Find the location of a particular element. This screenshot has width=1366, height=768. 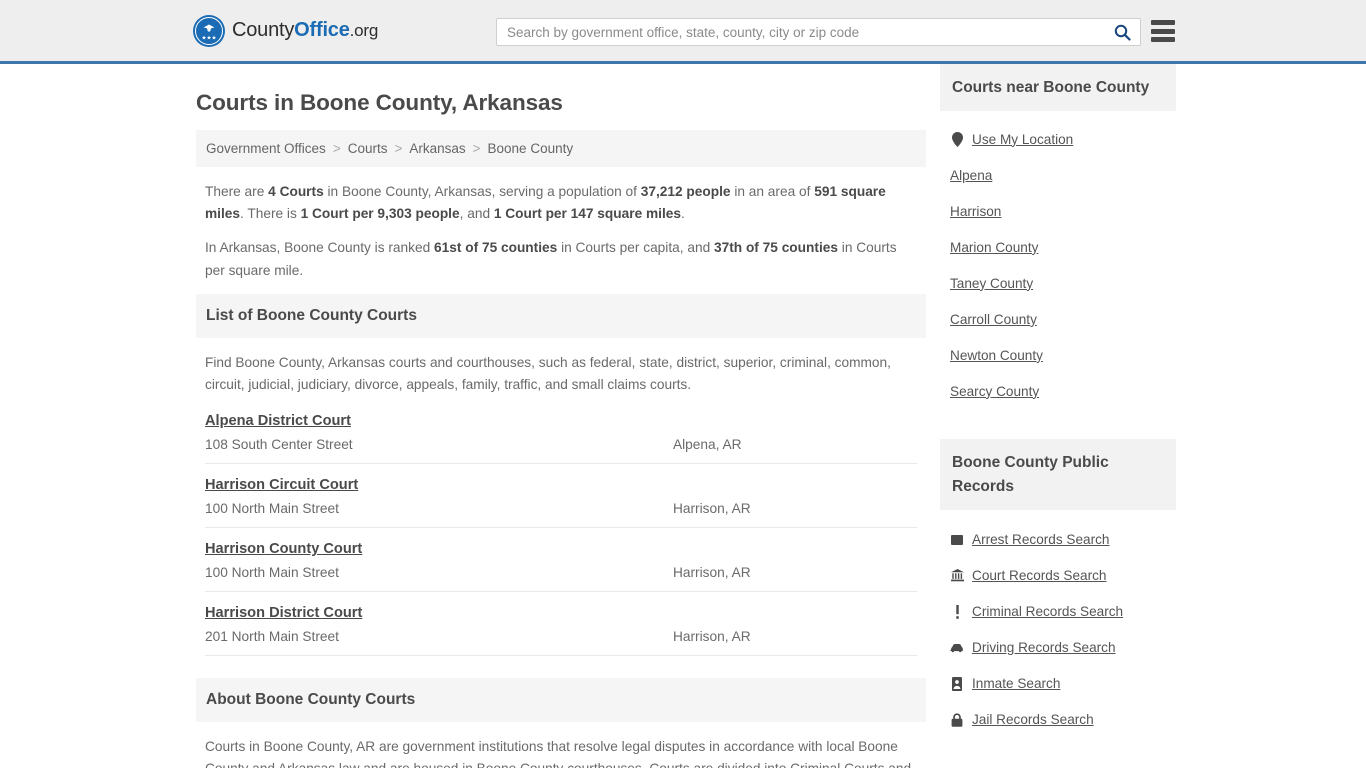

about-section-header: About Boone County Courts is located at coordinates (561, 700).